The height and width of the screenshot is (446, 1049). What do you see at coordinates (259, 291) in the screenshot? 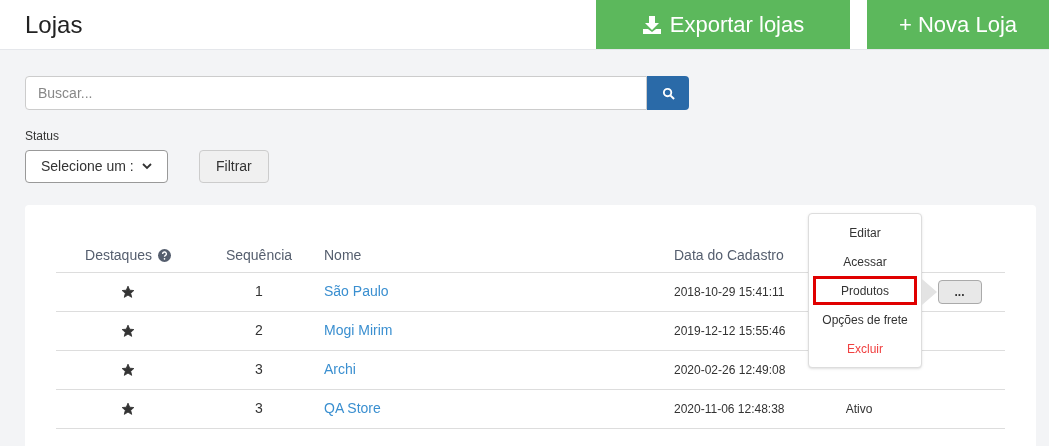
I see `table-cell: 1` at bounding box center [259, 291].